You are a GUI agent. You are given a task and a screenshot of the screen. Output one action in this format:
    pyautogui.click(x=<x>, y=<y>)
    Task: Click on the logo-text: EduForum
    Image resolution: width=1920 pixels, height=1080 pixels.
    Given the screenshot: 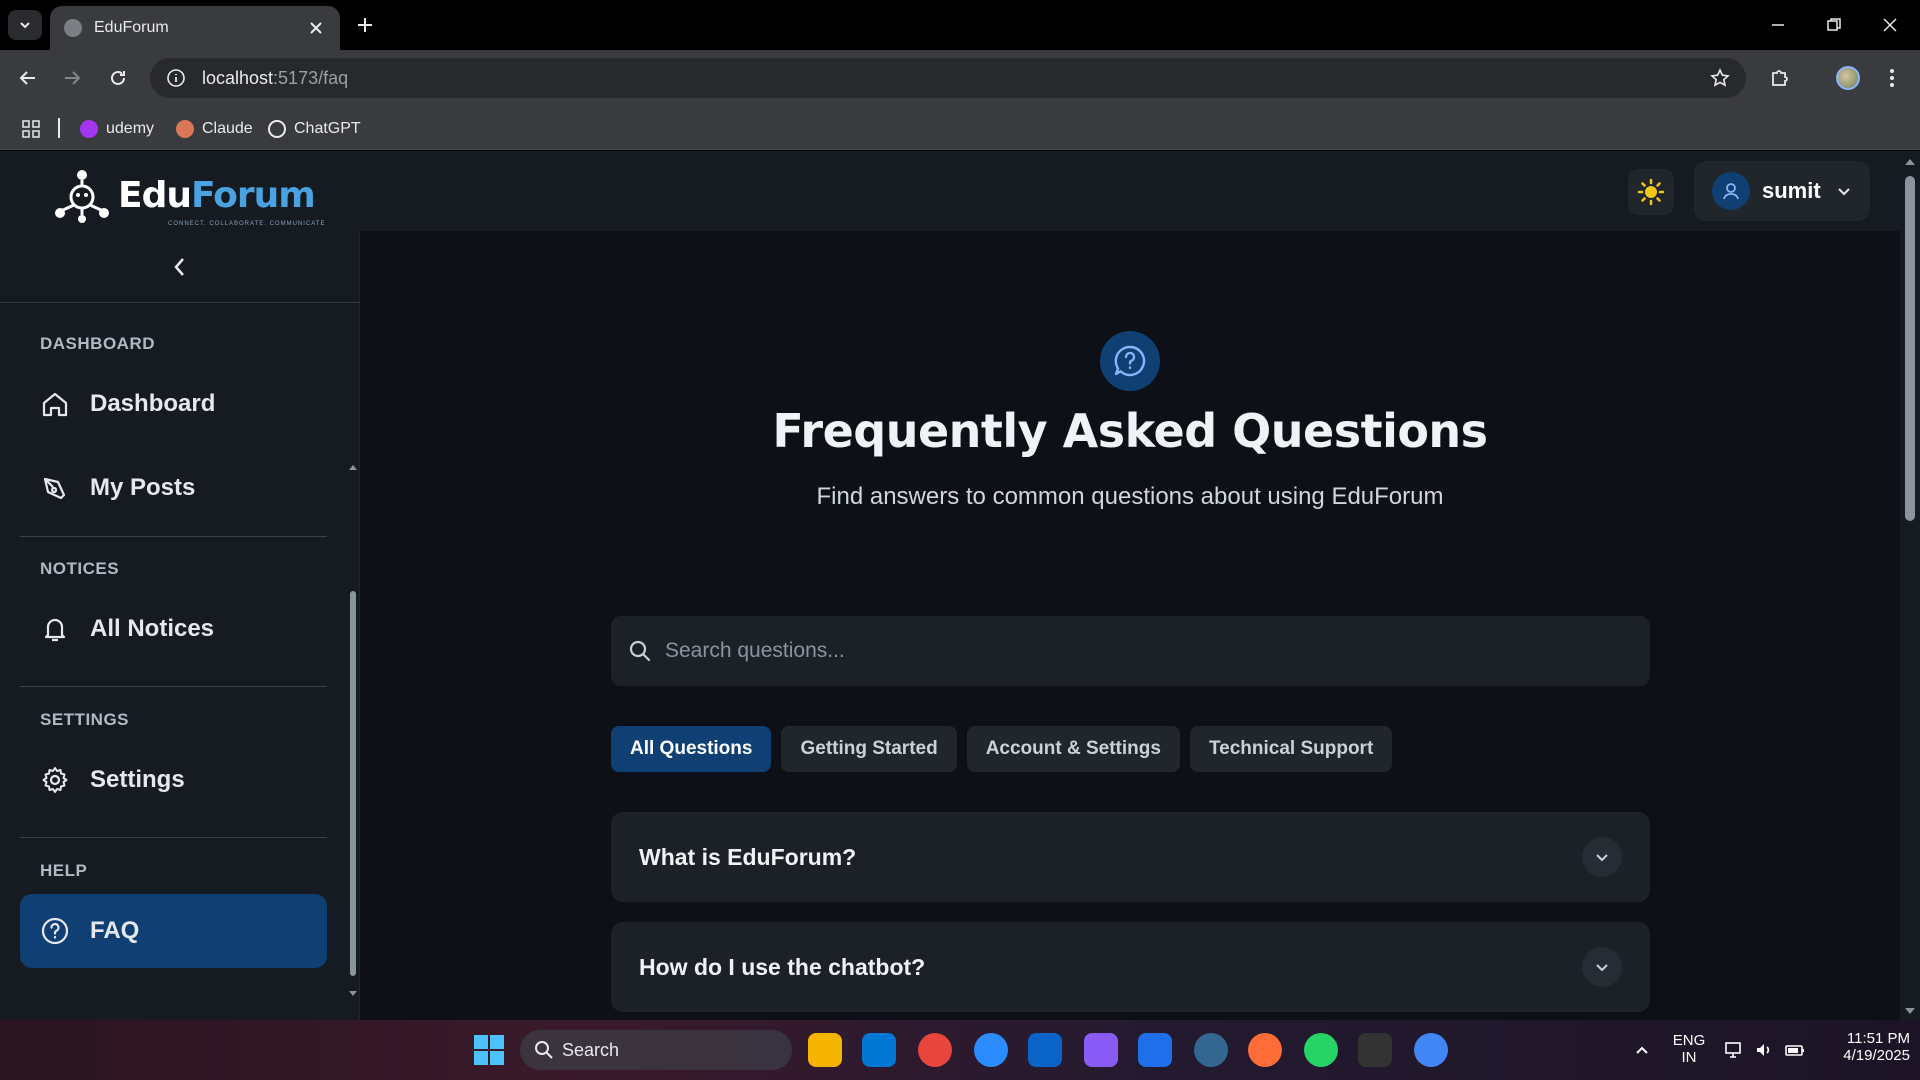 What is the action you would take?
    pyautogui.click(x=217, y=195)
    